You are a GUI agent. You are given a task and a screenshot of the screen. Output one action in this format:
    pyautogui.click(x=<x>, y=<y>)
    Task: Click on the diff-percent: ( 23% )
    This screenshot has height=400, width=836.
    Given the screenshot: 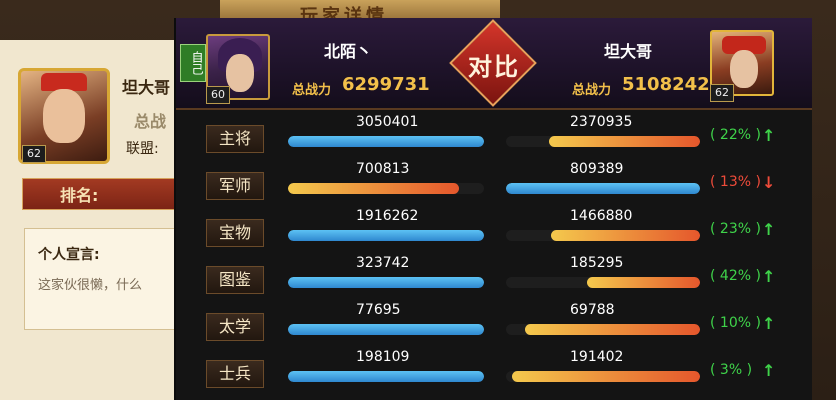 What is the action you would take?
    pyautogui.click(x=735, y=229)
    